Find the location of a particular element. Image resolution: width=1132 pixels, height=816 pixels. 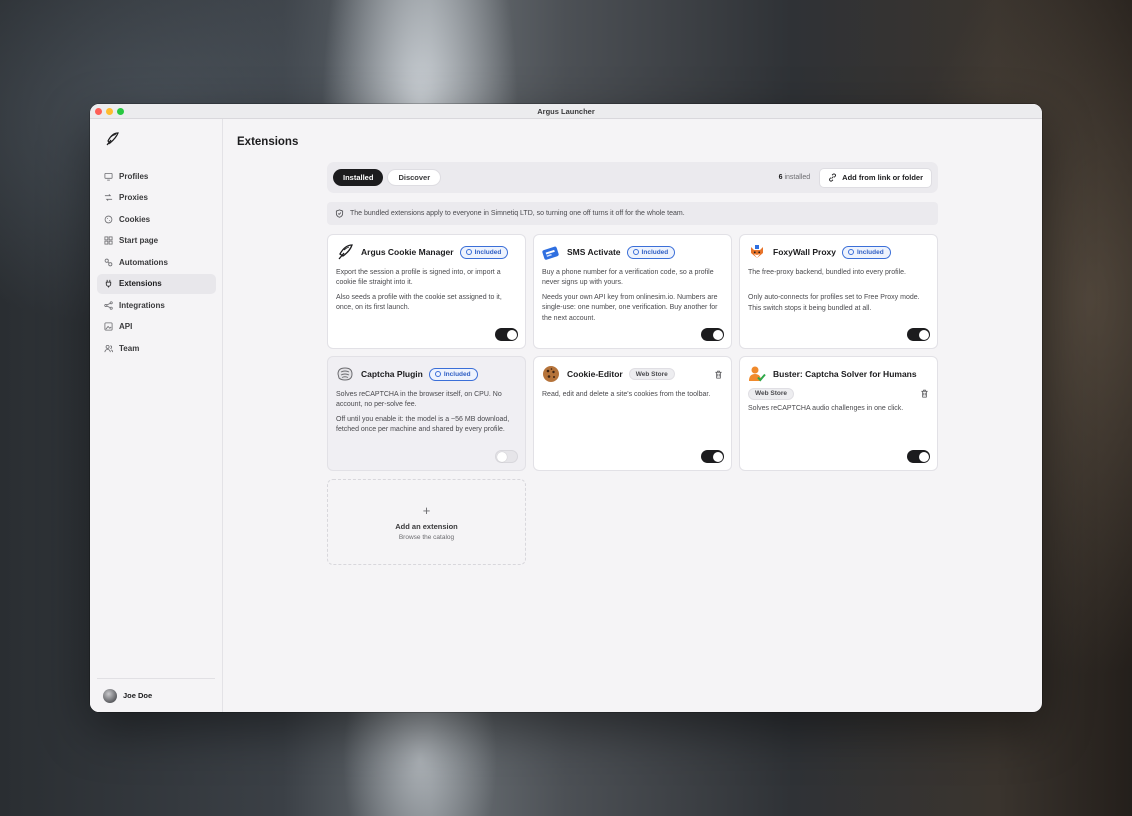

route-icon is located at coordinates (108, 197).